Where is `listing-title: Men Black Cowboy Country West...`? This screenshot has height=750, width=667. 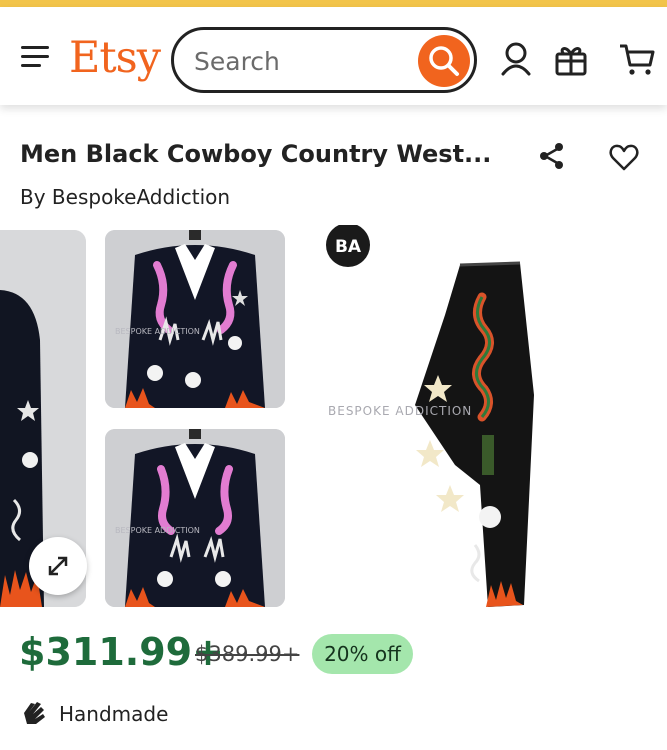 listing-title: Men Black Cowboy Country West... is located at coordinates (255, 154).